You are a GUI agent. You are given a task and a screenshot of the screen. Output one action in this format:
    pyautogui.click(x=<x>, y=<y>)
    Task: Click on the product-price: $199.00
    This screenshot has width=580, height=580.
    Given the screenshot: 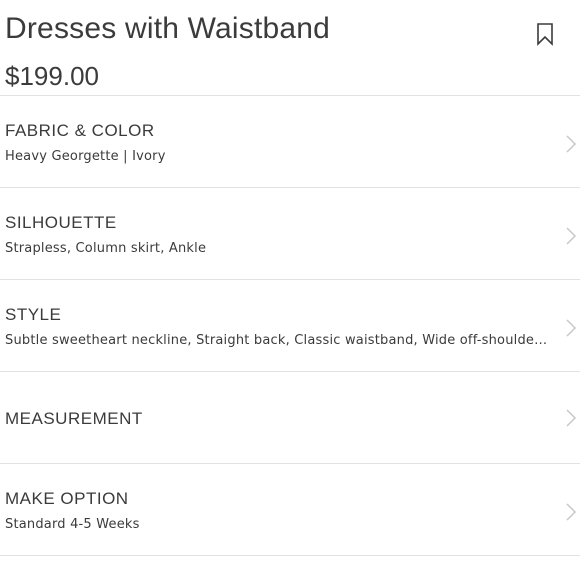 What is the action you would take?
    pyautogui.click(x=52, y=76)
    